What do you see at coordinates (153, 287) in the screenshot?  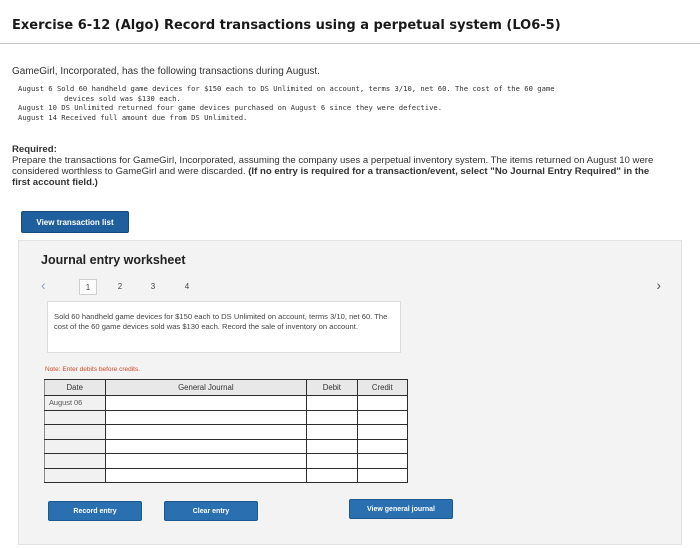 I see `page-tab-3: 3` at bounding box center [153, 287].